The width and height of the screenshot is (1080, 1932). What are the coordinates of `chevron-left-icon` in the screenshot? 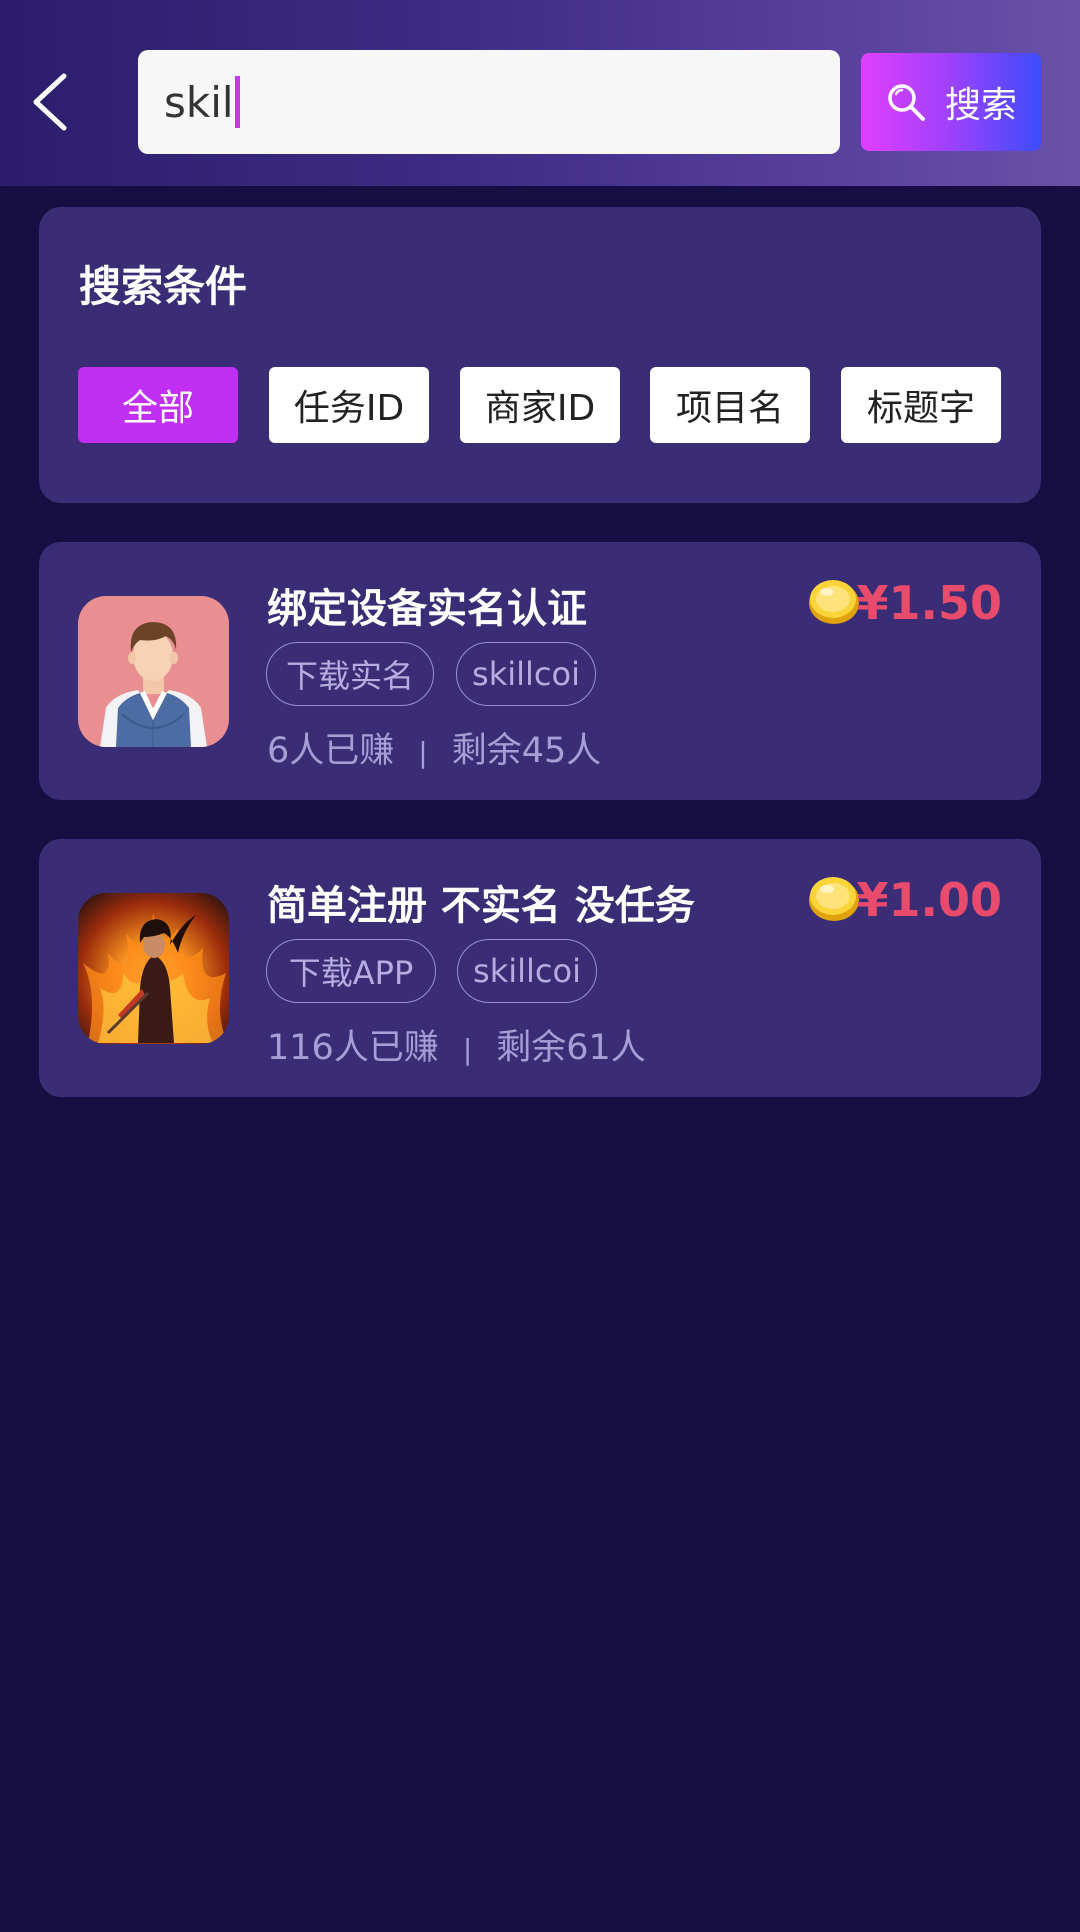 It's located at (50, 102).